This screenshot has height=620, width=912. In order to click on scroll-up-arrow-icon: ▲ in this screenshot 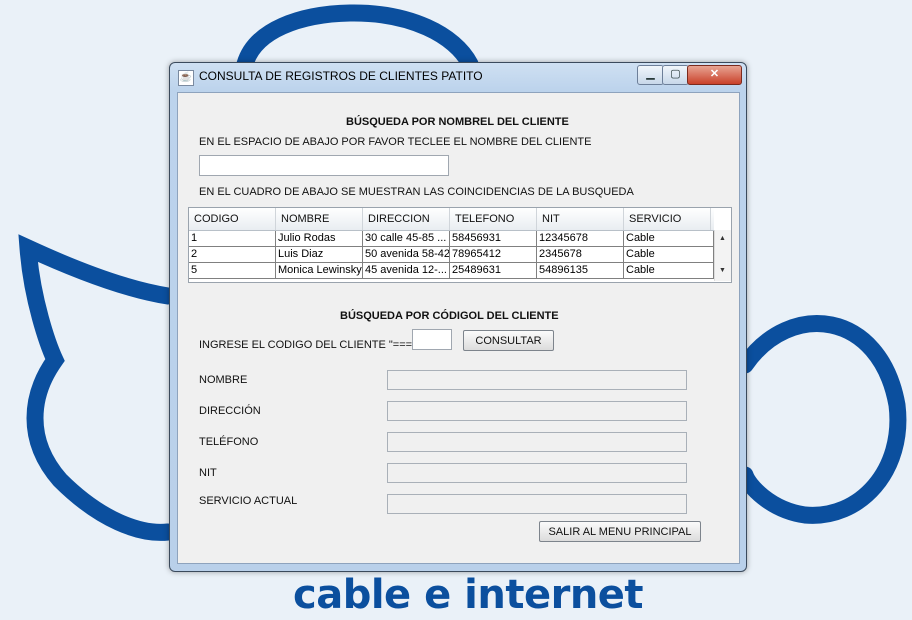, I will do `click(722, 238)`.